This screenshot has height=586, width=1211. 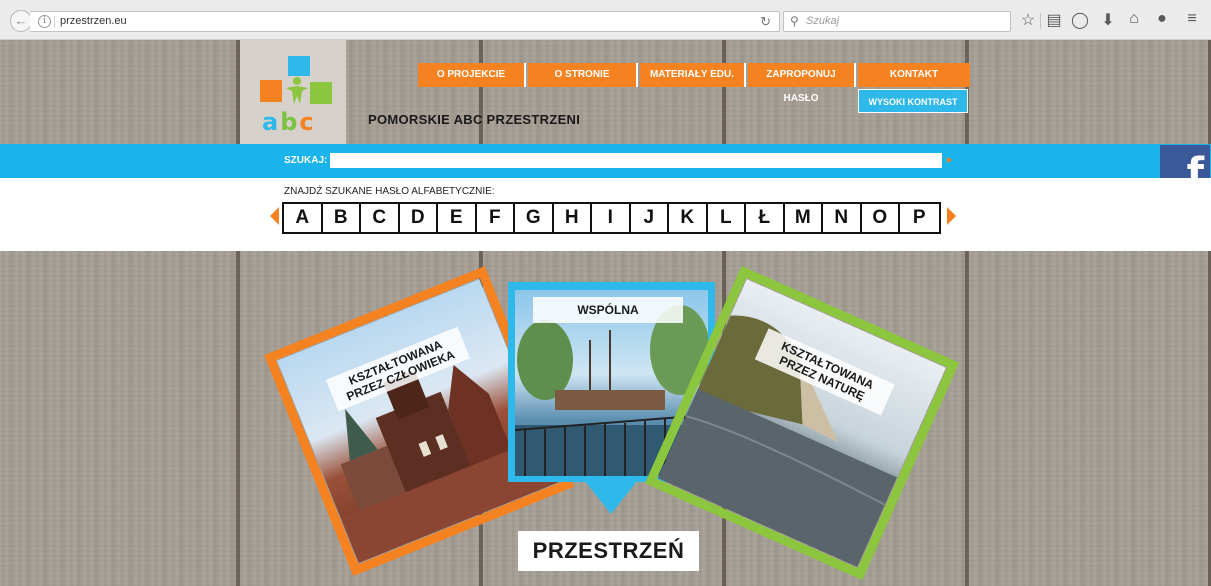 I want to click on menu-icon: ≡, so click(x=1192, y=19).